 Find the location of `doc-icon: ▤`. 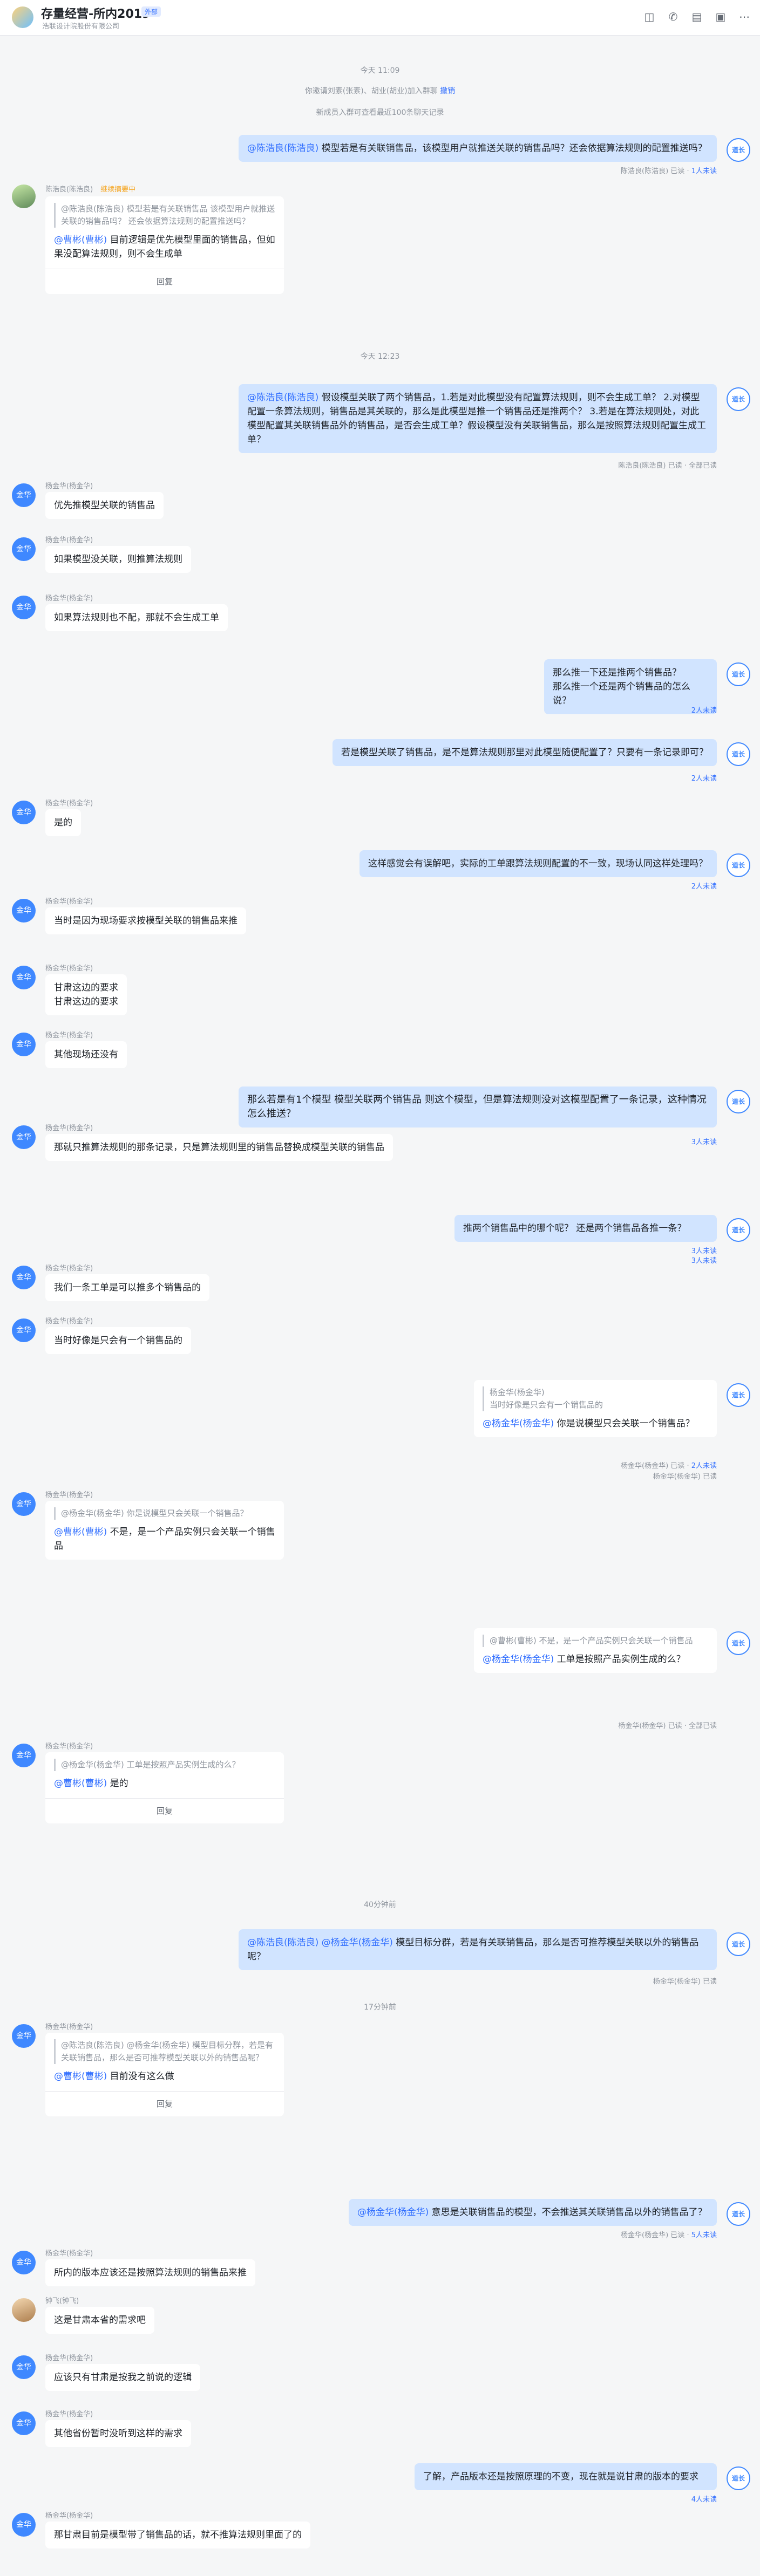

doc-icon: ▤ is located at coordinates (697, 17).